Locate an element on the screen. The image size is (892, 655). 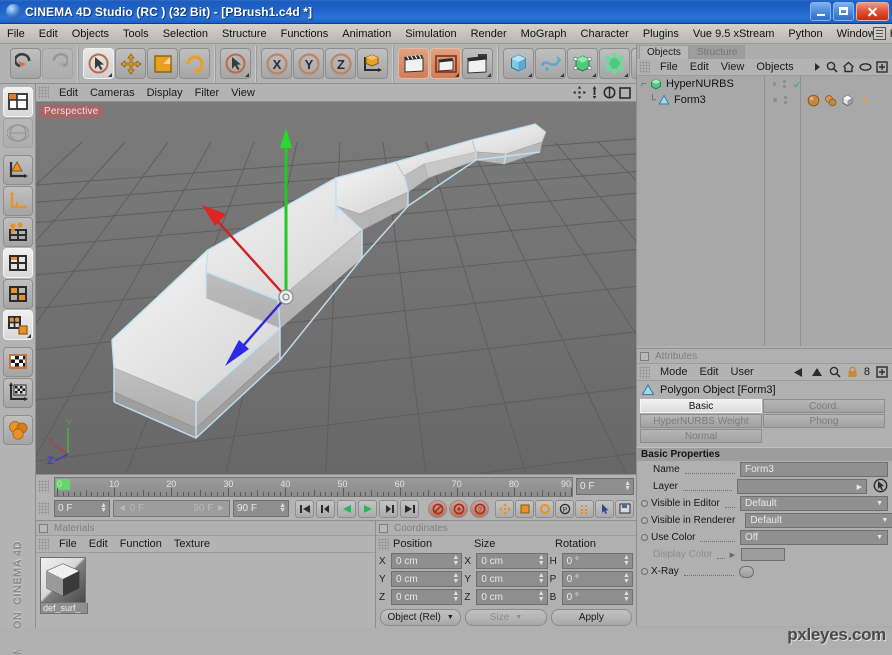
render-region-button is located at coordinates (445, 63).